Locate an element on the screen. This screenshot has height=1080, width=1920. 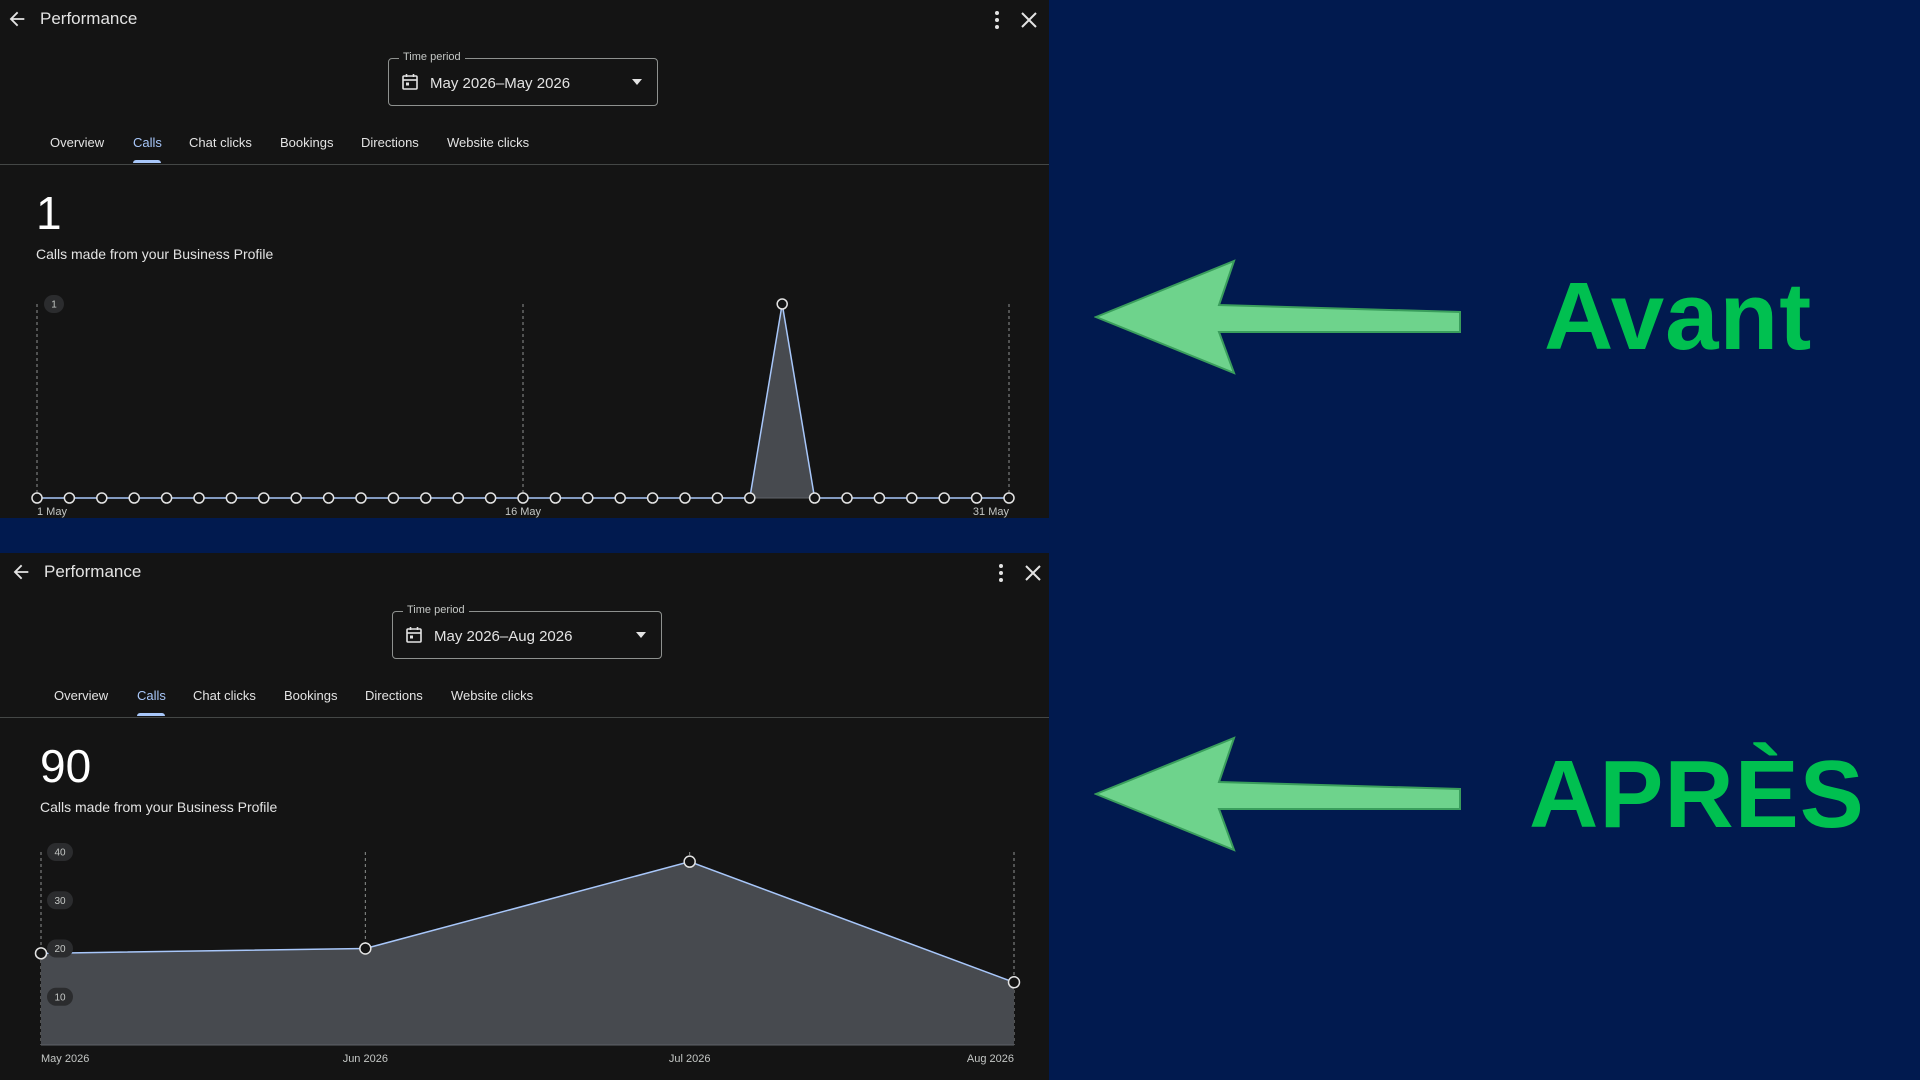
calls-chart-after: 10 20 30 40 May 2026 Jun 2026 Jul 2026 Aug 2026 is located at coordinates (527, 954).